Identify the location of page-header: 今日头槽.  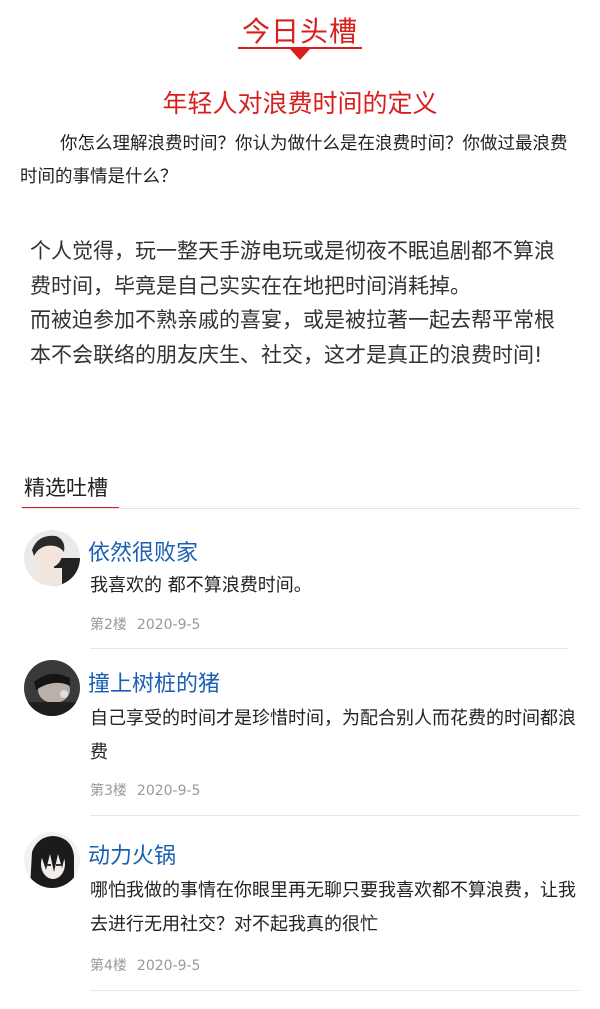
(300, 35).